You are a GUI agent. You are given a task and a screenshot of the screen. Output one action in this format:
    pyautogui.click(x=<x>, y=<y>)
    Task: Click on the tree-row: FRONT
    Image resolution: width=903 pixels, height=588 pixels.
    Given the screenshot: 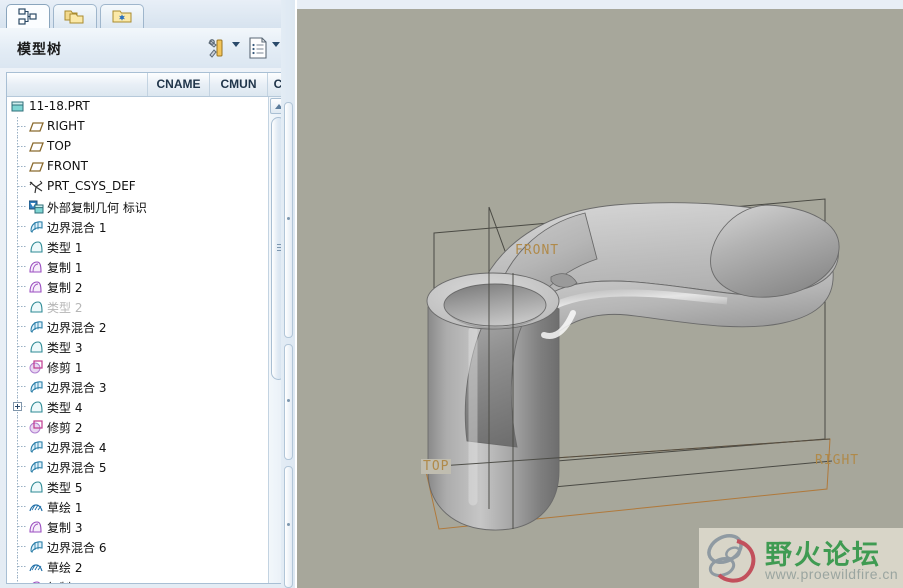 What is the action you would take?
    pyautogui.click(x=137, y=167)
    